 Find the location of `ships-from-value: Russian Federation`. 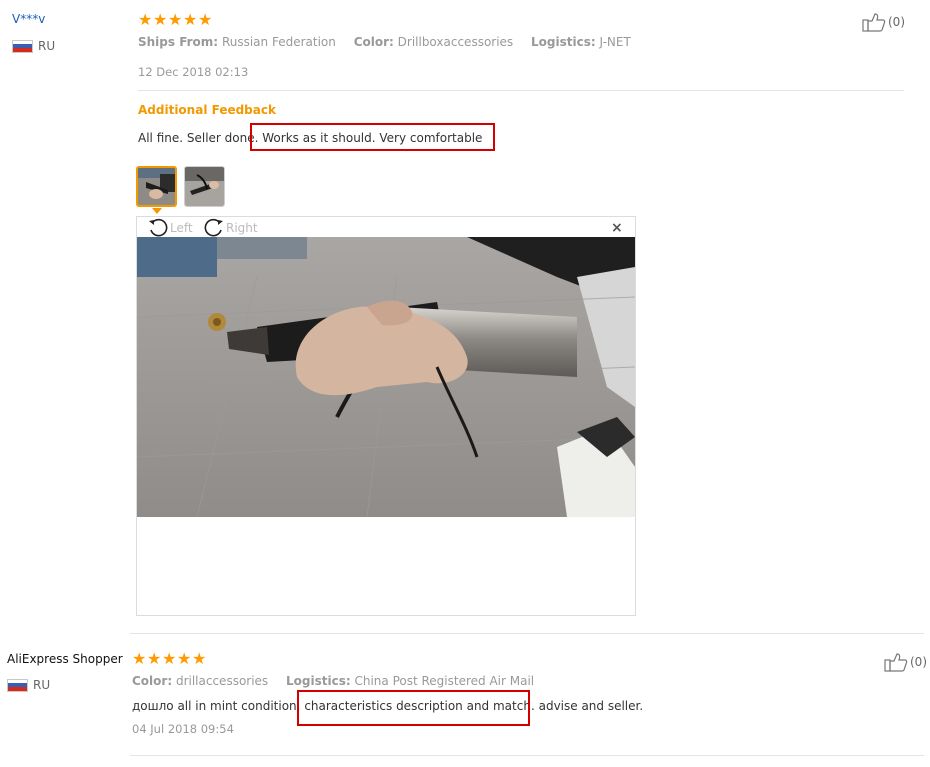

ships-from-value: Russian Federation is located at coordinates (278, 42).